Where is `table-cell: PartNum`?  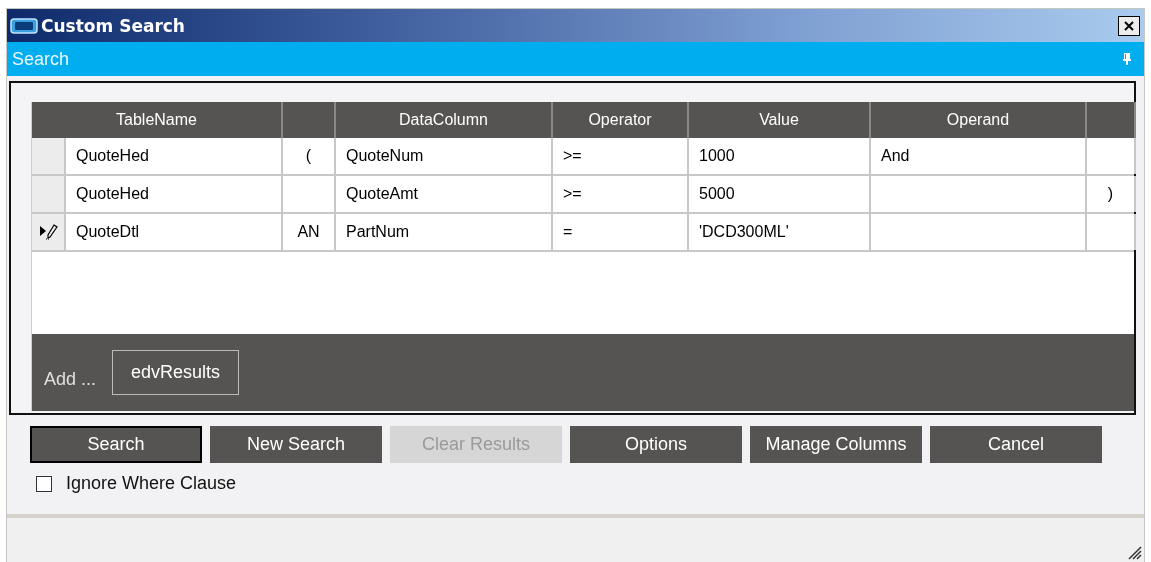 table-cell: PartNum is located at coordinates (444, 232).